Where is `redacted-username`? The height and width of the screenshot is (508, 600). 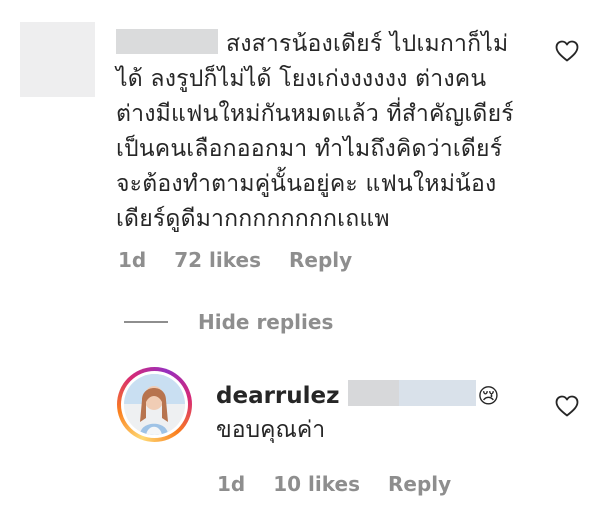
redacted-username is located at coordinates (167, 41).